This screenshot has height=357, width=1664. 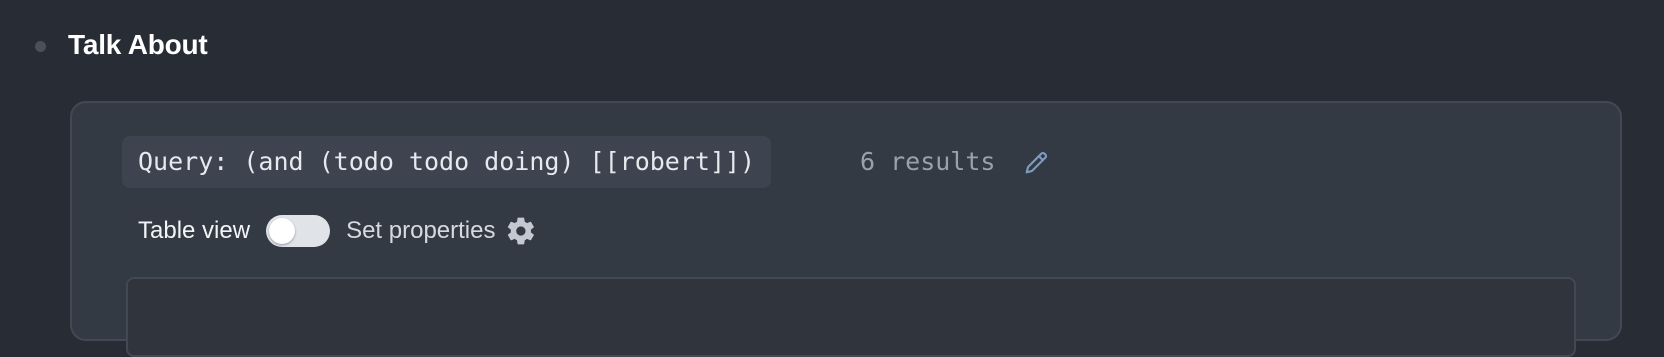 What do you see at coordinates (194, 230) in the screenshot?
I see `table-view-label: Table view` at bounding box center [194, 230].